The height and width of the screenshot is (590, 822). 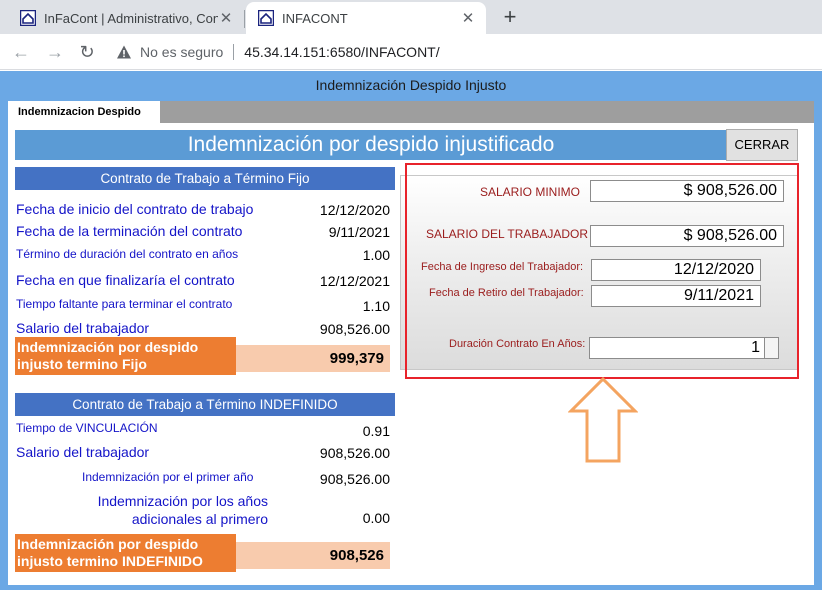 I want to click on fijo-label-fecha-terminacion: Fecha de la terminación del contrato, so click(x=129, y=231).